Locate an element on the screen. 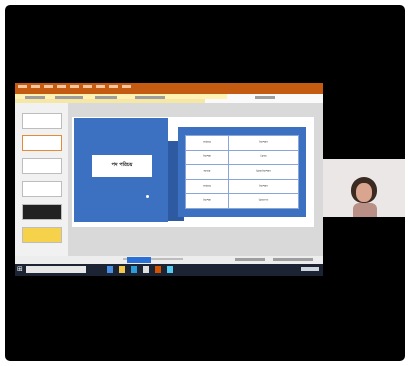  taskbar-search is located at coordinates (56, 269).